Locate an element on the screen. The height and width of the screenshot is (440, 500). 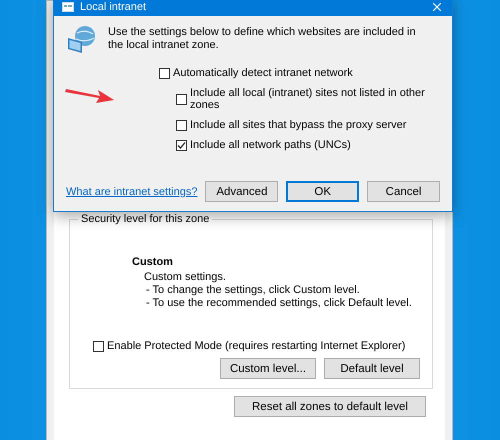
option-label: Automatically detect intranet network is located at coordinates (263, 73).